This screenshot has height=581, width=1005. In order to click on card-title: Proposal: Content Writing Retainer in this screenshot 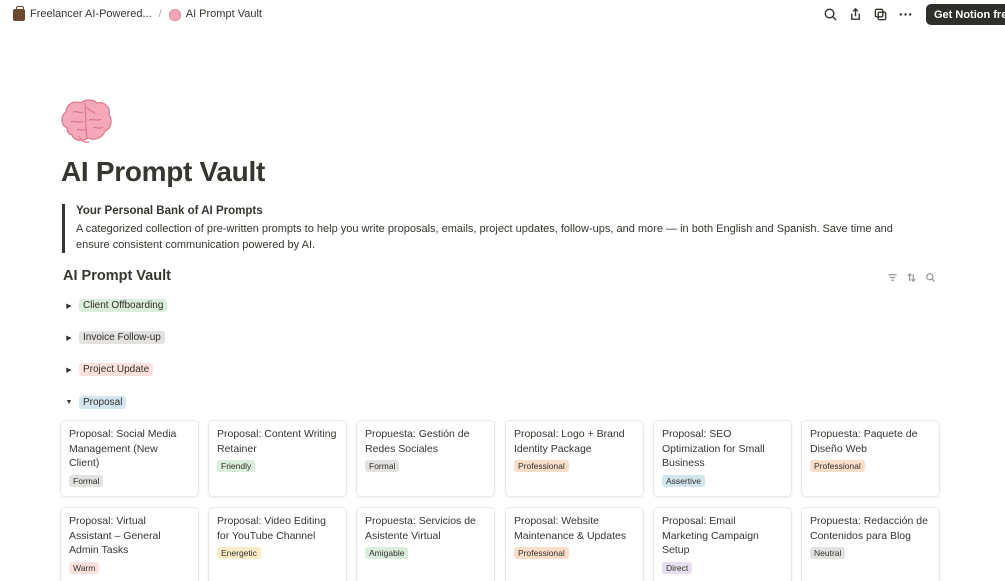, I will do `click(277, 441)`.